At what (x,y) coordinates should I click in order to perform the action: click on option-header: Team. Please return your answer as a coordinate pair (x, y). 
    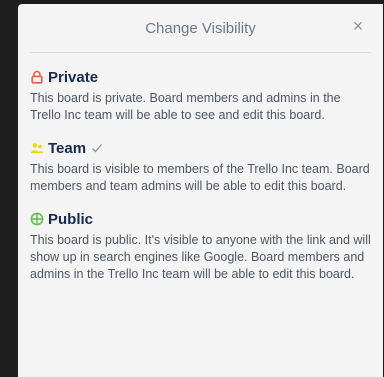
    Looking at the image, I should click on (200, 148).